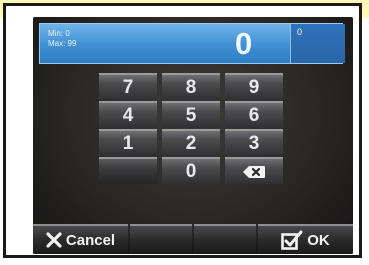 The width and height of the screenshot is (369, 265). What do you see at coordinates (300, 32) in the screenshot?
I see `secondary-value: 0` at bounding box center [300, 32].